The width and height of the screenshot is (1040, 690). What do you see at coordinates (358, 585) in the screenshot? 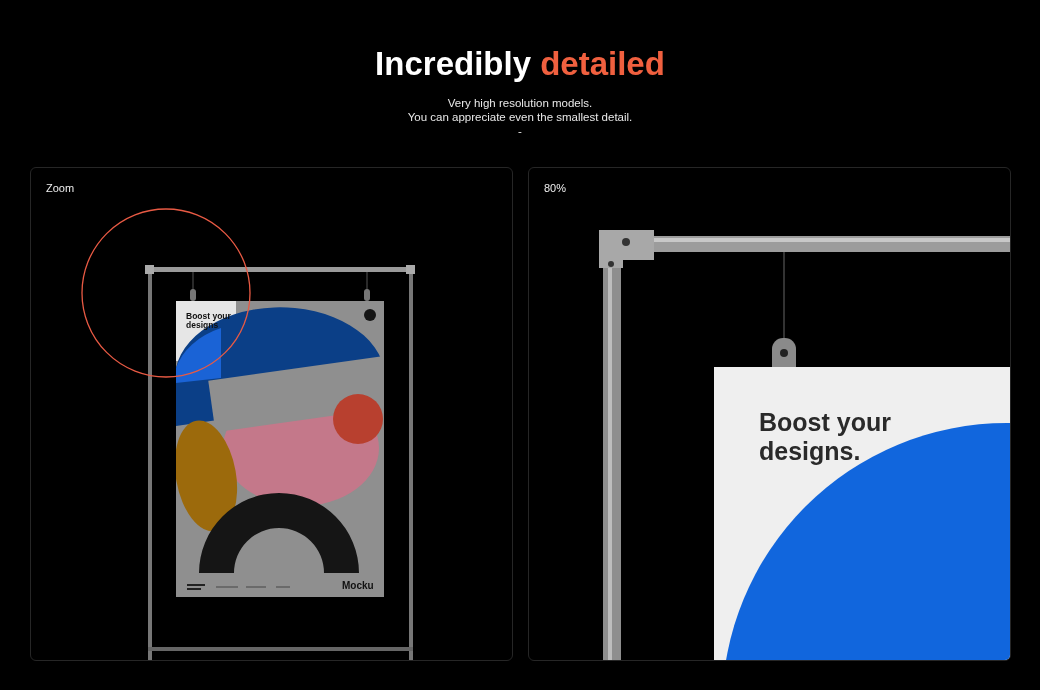
I see `brand-logo: Mocku` at bounding box center [358, 585].